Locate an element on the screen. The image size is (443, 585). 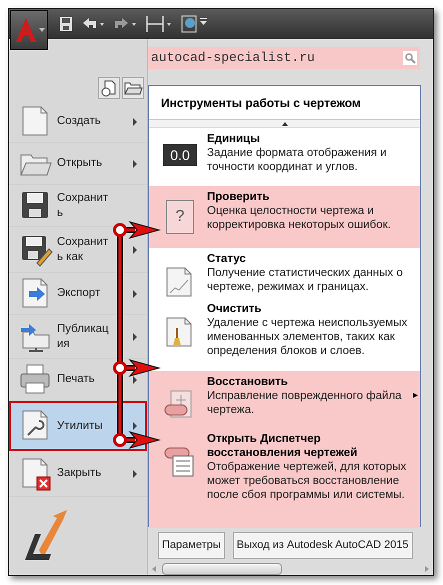
menu-label: Экспорт is located at coordinates (78, 293).